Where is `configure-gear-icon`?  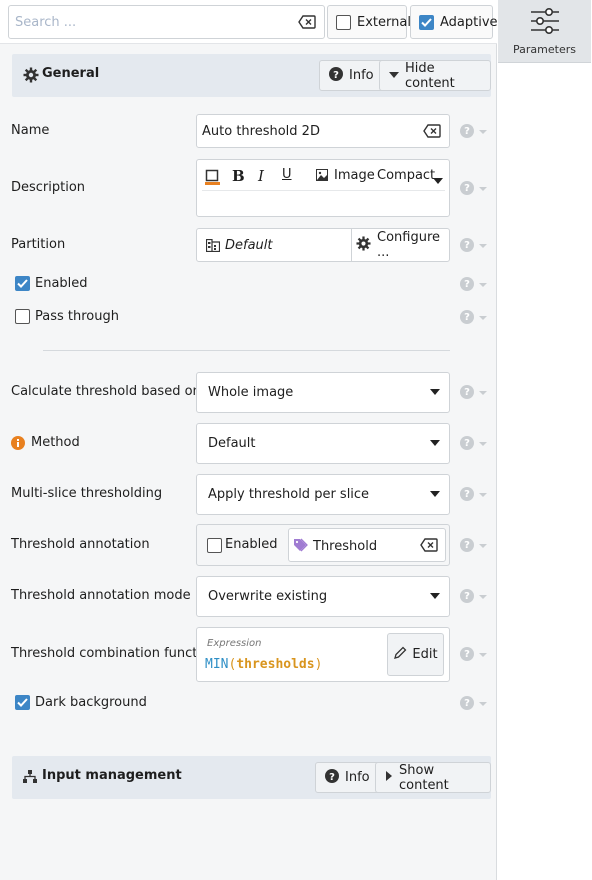 configure-gear-icon is located at coordinates (363, 245).